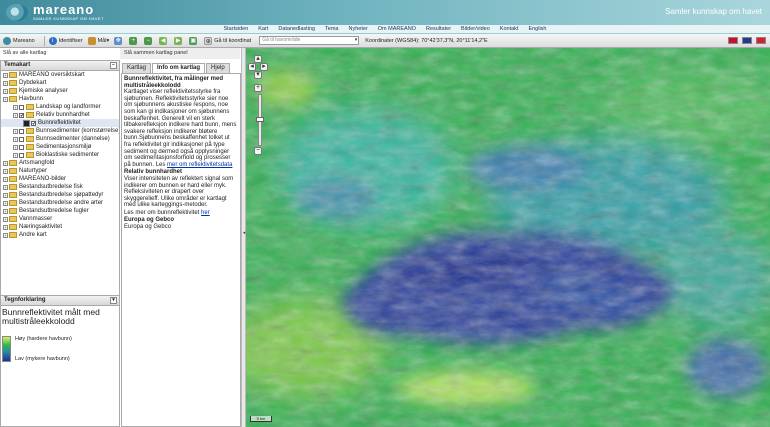 The width and height of the screenshot is (770, 427). I want to click on layer-tree-item: + Næringsaktivitet, so click(60, 227).